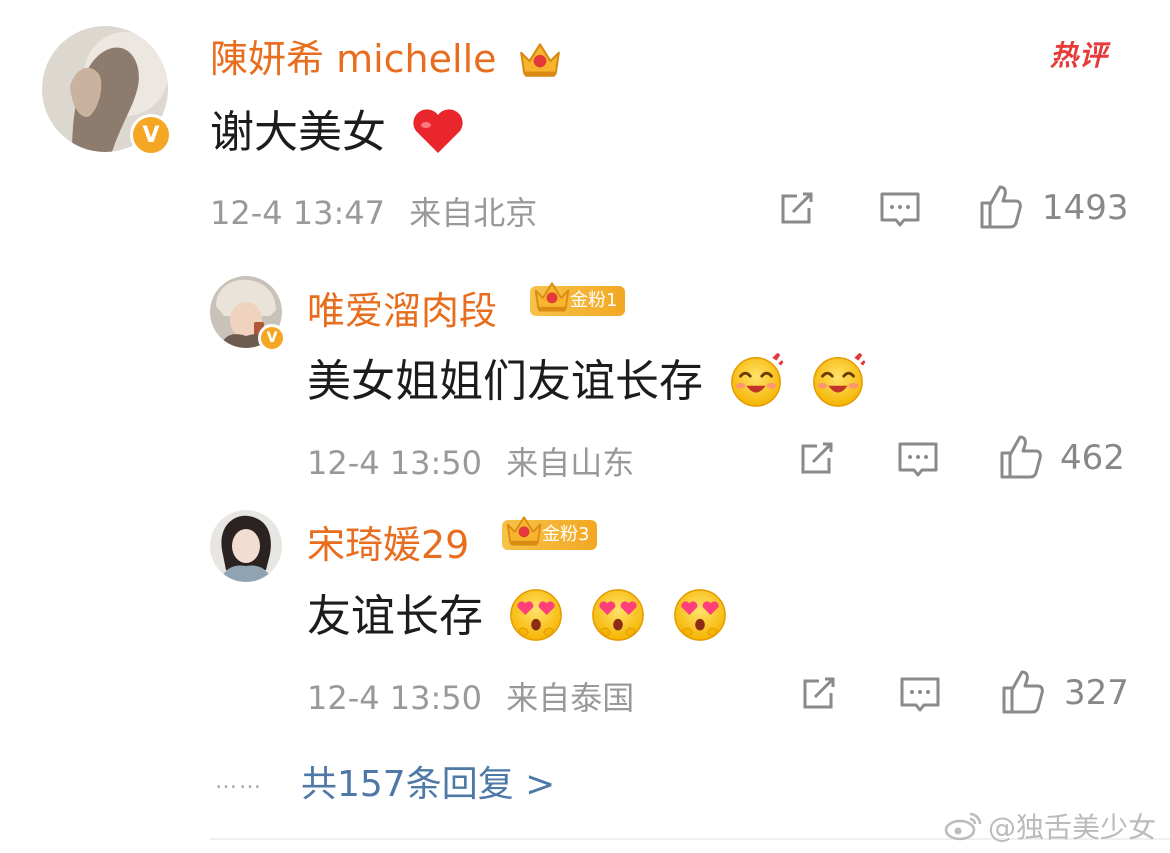  What do you see at coordinates (298, 132) in the screenshot?
I see `comment-text-content: 谢大美女` at bounding box center [298, 132].